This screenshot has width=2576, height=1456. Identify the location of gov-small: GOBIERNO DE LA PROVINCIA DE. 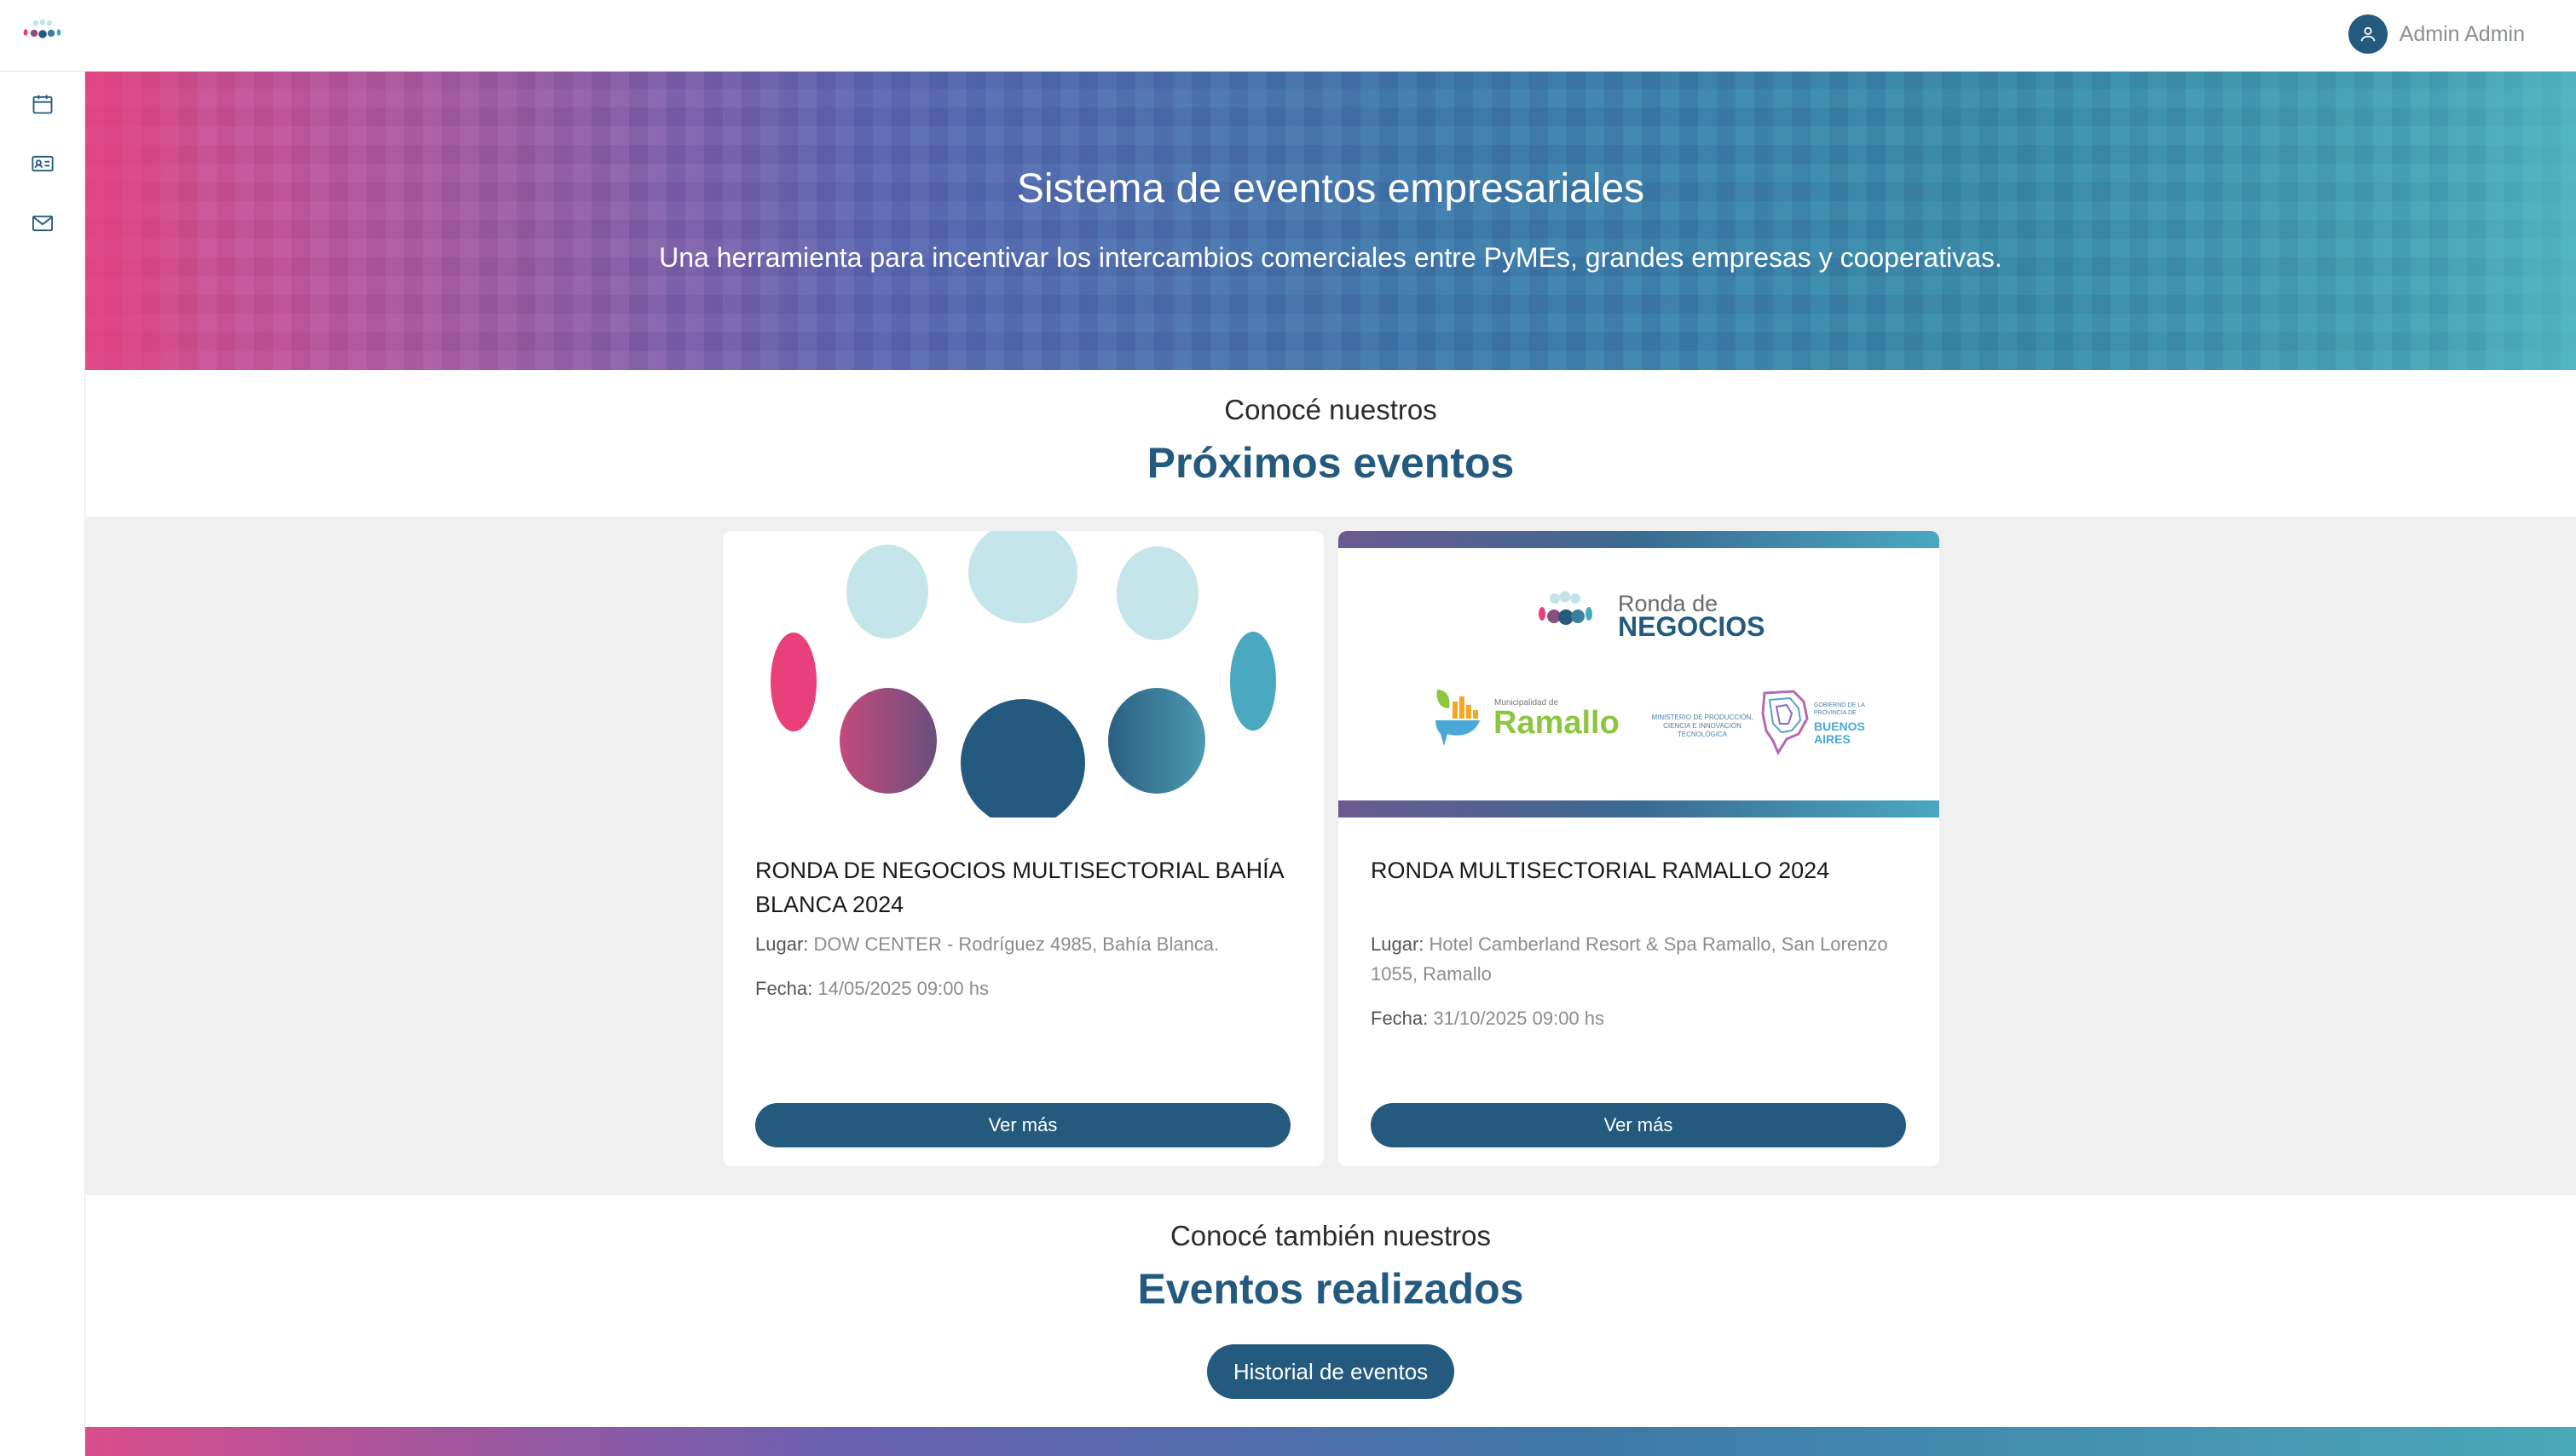
(1839, 709).